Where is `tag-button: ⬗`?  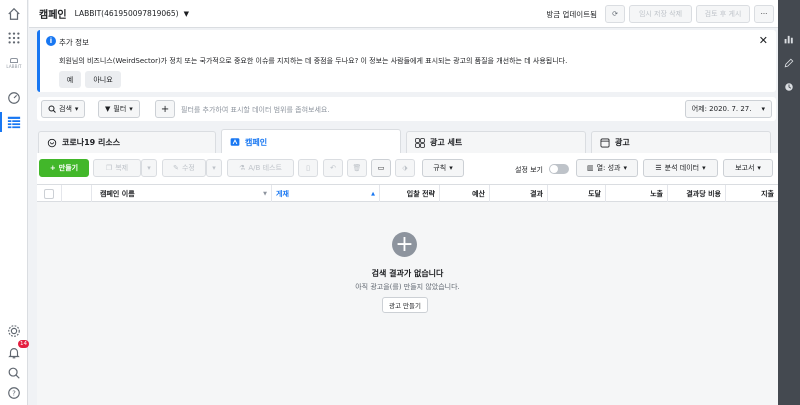
tag-button: ⬗ is located at coordinates (405, 168).